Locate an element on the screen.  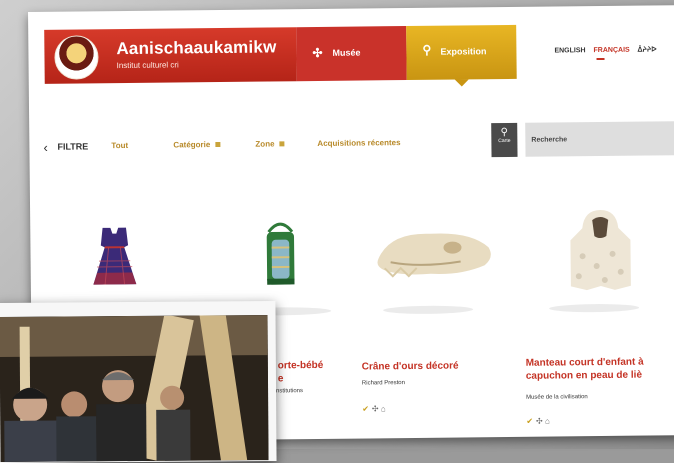
nav-exposition: ⚲ Exposition is located at coordinates (461, 52).